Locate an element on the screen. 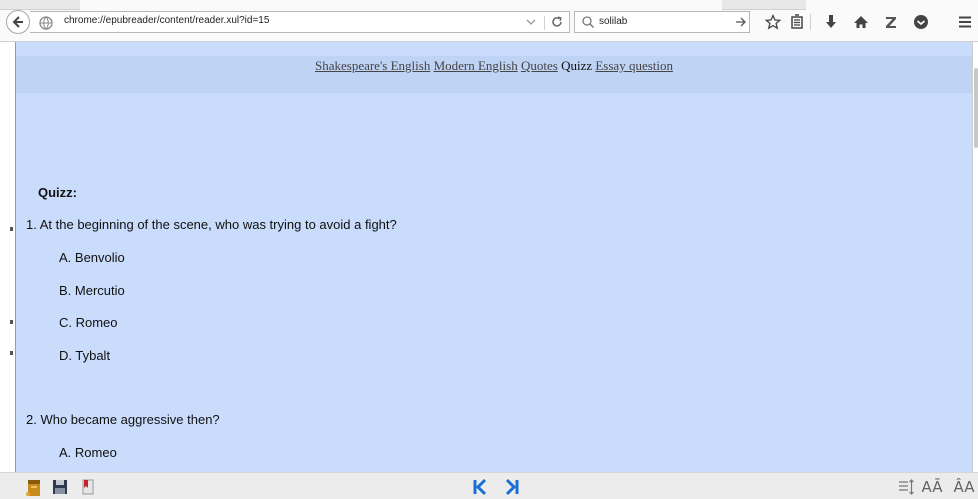 This screenshot has width=978, height=499. q1-option-d: D. Tybalt is located at coordinates (85, 355).